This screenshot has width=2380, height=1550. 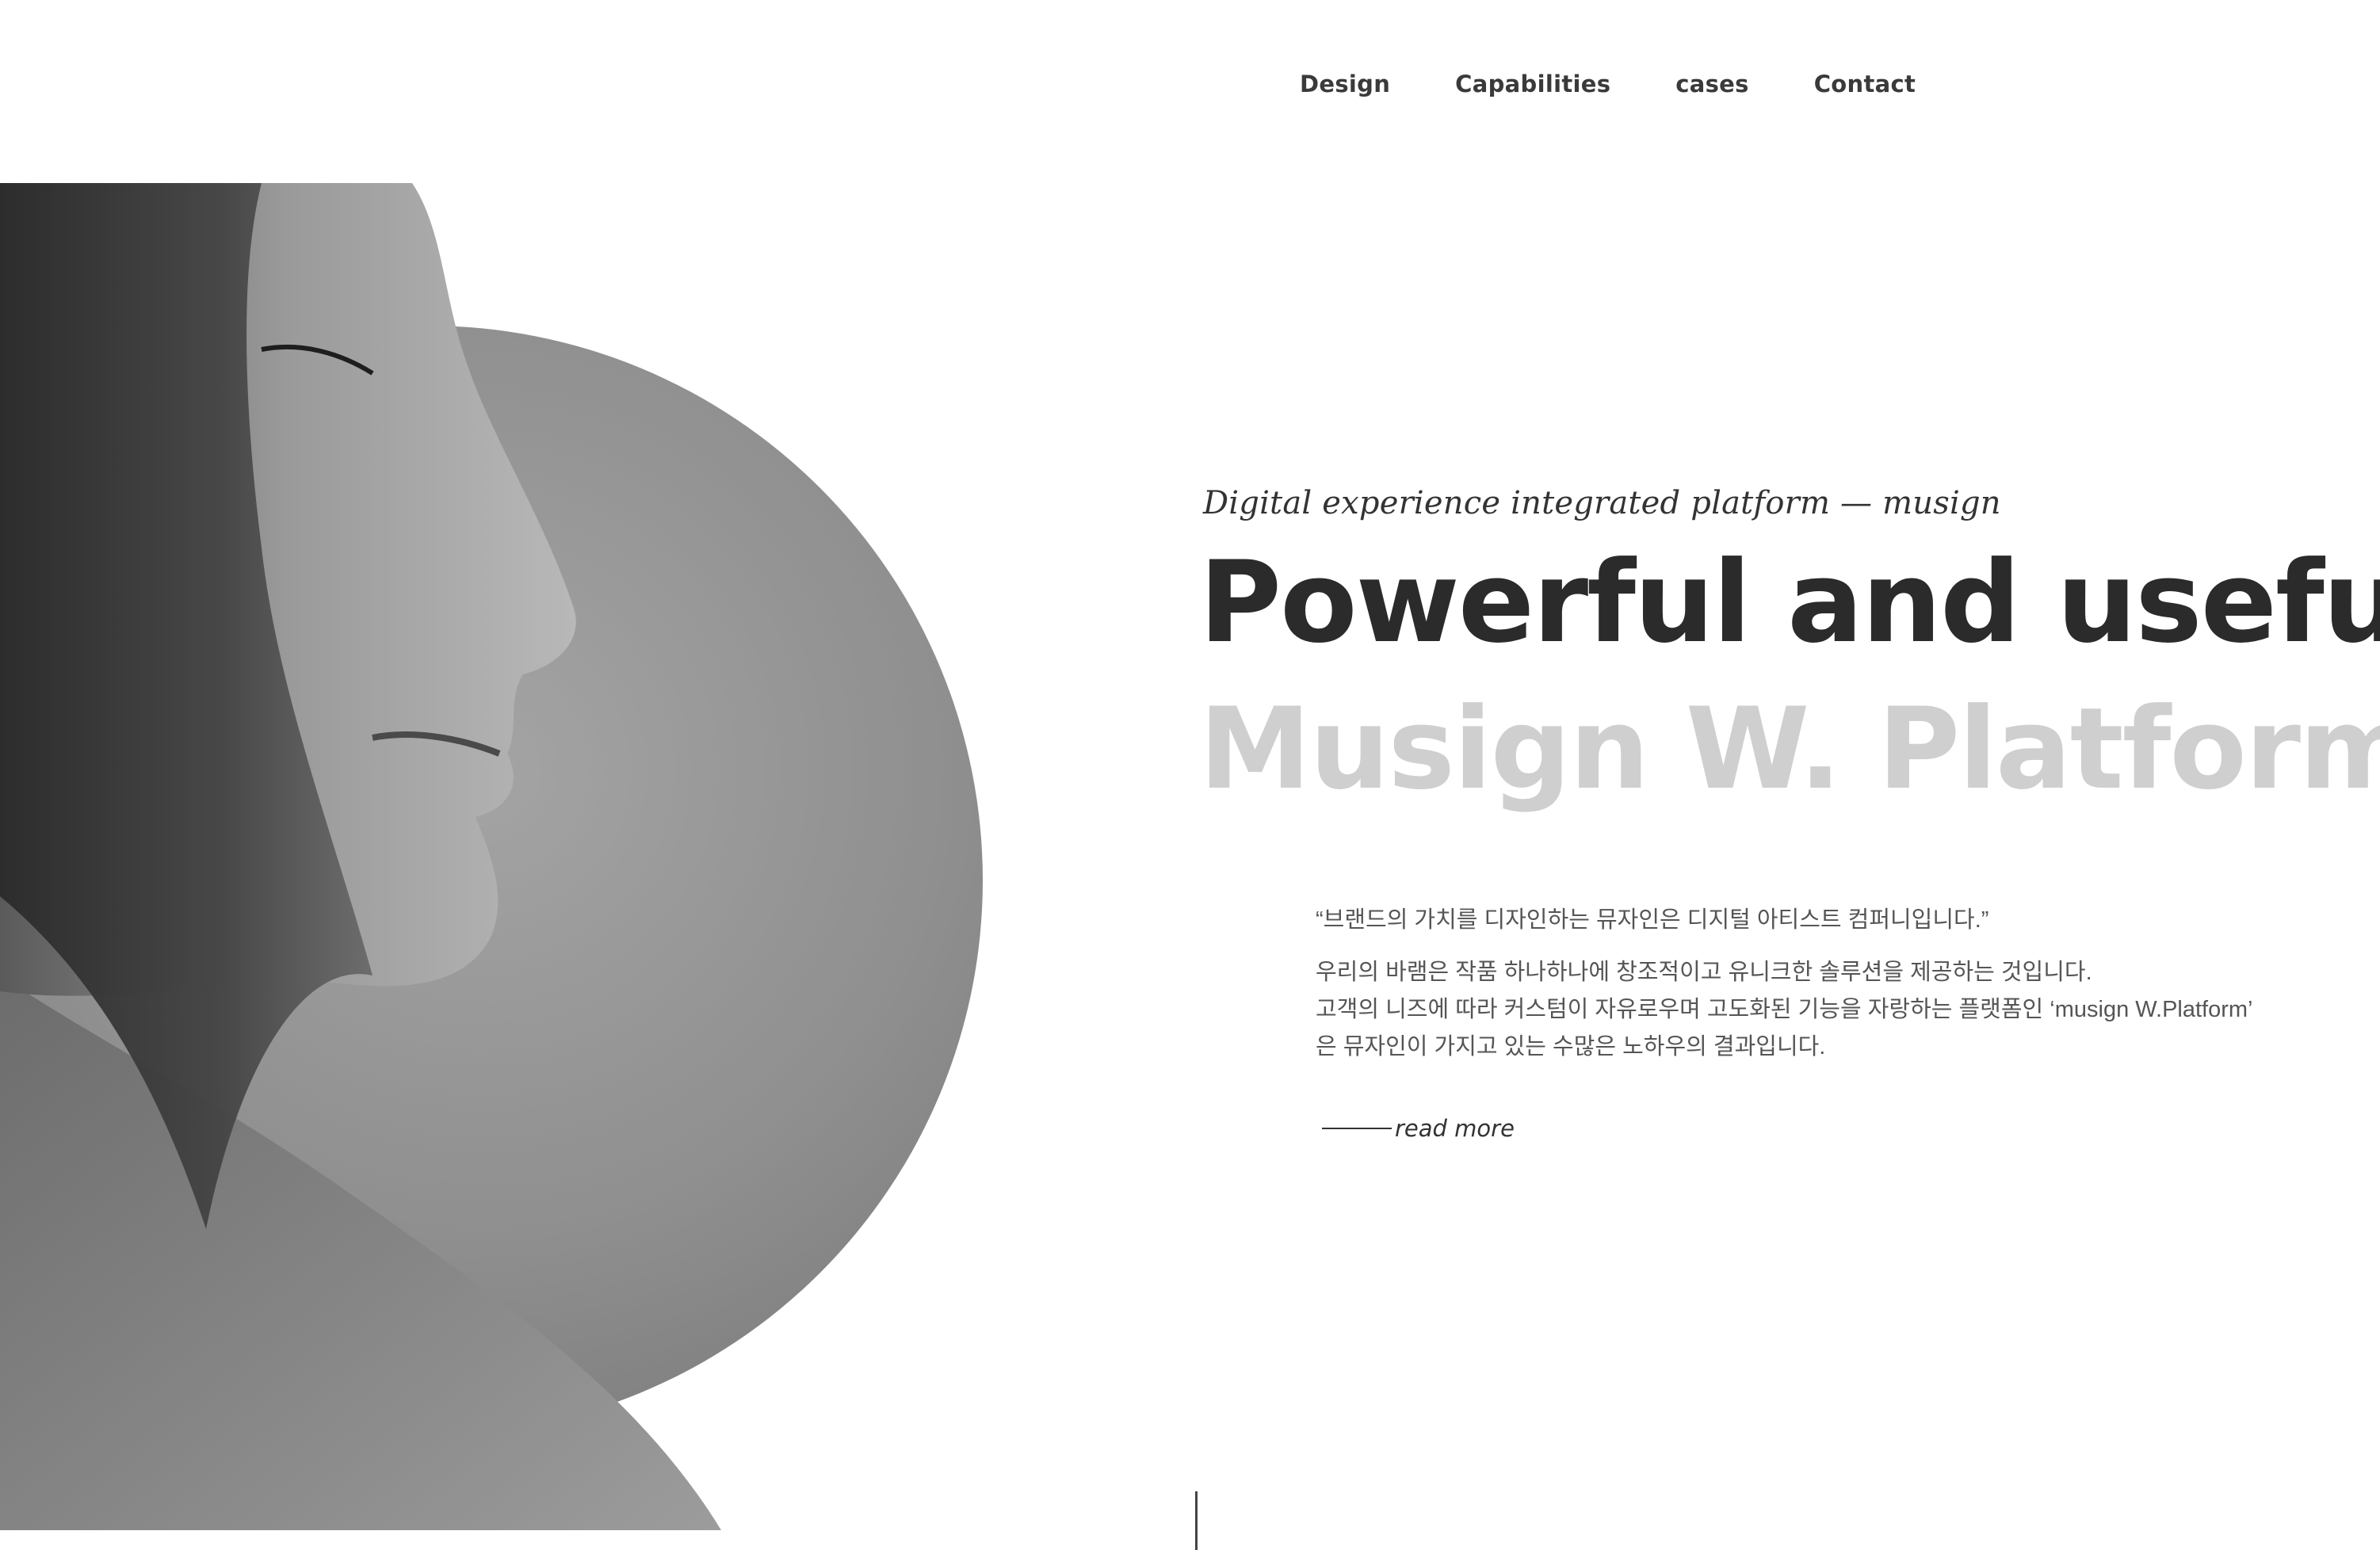 What do you see at coordinates (1640, 84) in the screenshot?
I see `main-nav: Design Capabilities cases Contact` at bounding box center [1640, 84].